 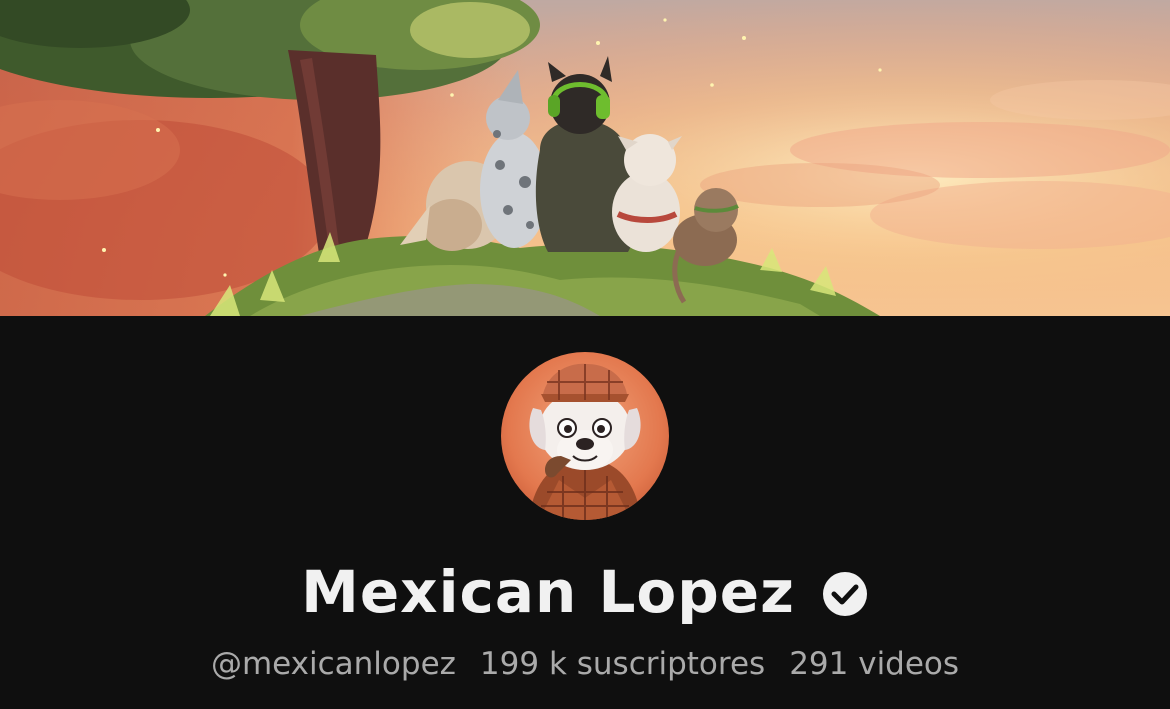 What do you see at coordinates (622, 664) in the screenshot?
I see `subscriber-count: 199 k suscriptores` at bounding box center [622, 664].